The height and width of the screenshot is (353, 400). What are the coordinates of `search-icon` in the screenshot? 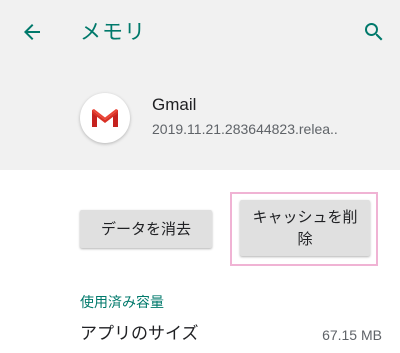 It's located at (374, 32).